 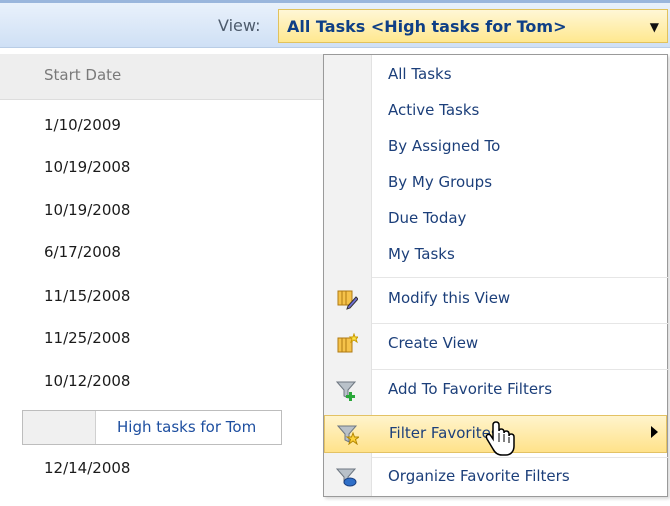 I want to click on menu-item-label: My Tasks, so click(x=421, y=254).